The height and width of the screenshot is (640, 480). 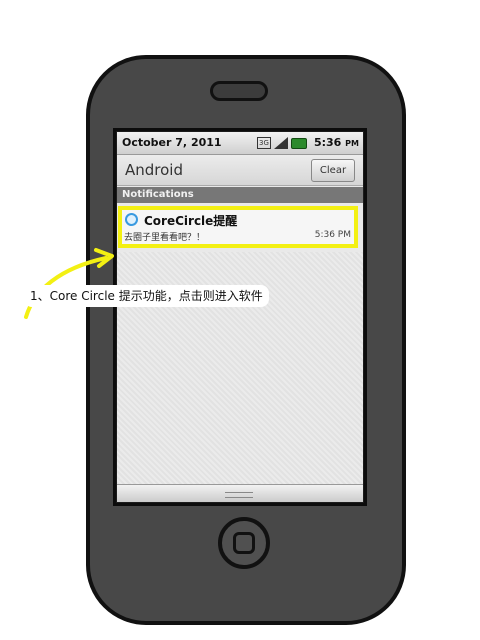 What do you see at coordinates (333, 170) in the screenshot?
I see `clear-button: Clear` at bounding box center [333, 170].